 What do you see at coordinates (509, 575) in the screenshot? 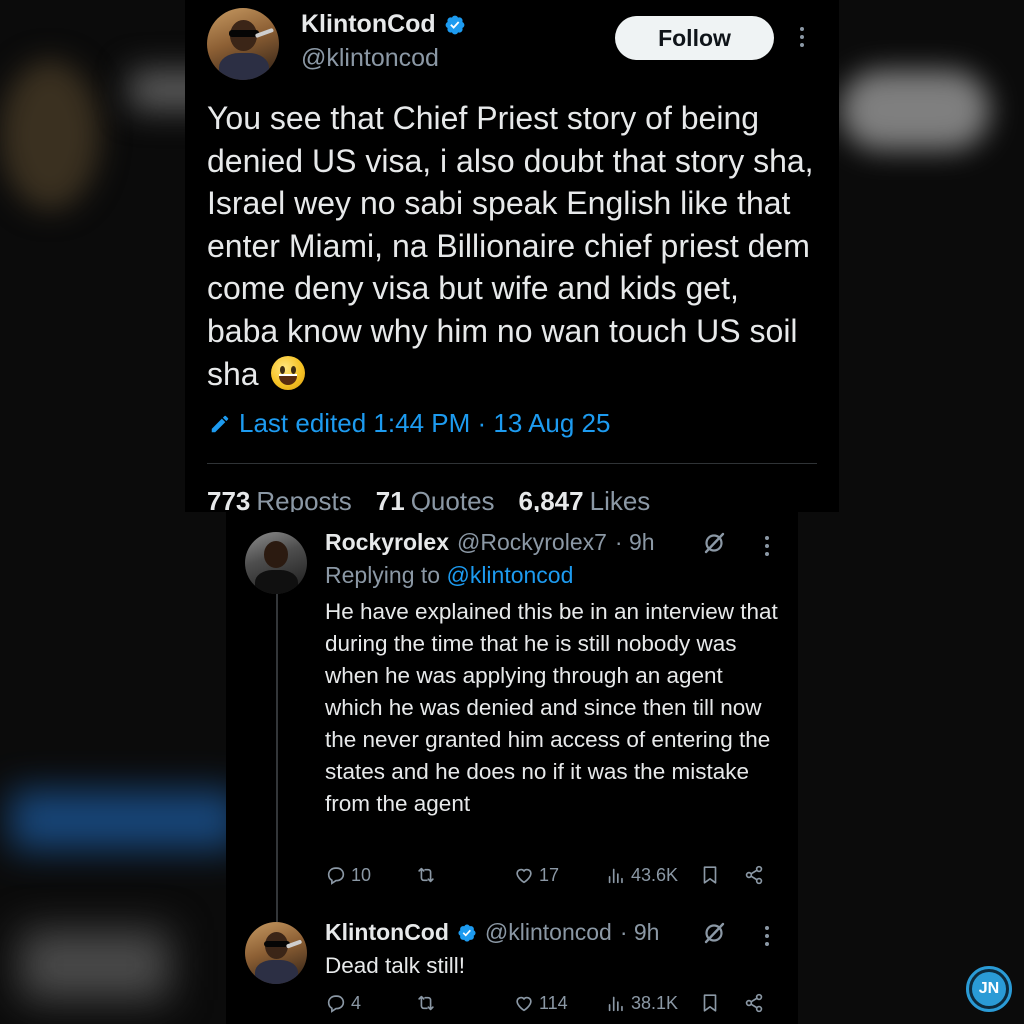
I see `replying-to-handle: @klintoncod` at bounding box center [509, 575].